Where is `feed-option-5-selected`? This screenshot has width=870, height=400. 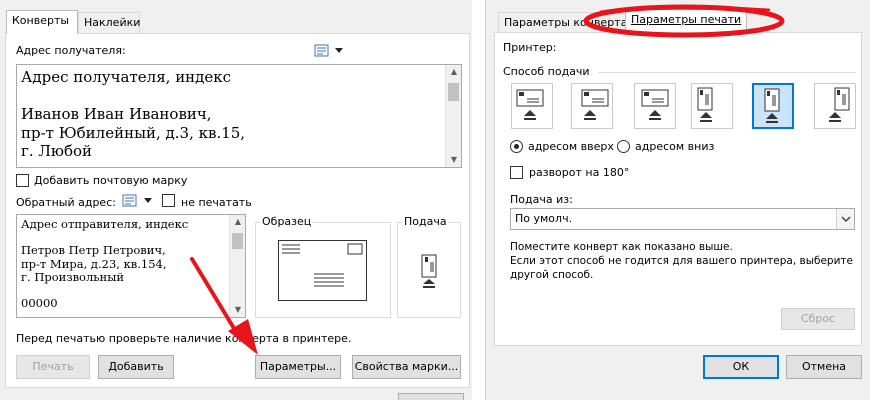
feed-option-5-selected is located at coordinates (773, 106).